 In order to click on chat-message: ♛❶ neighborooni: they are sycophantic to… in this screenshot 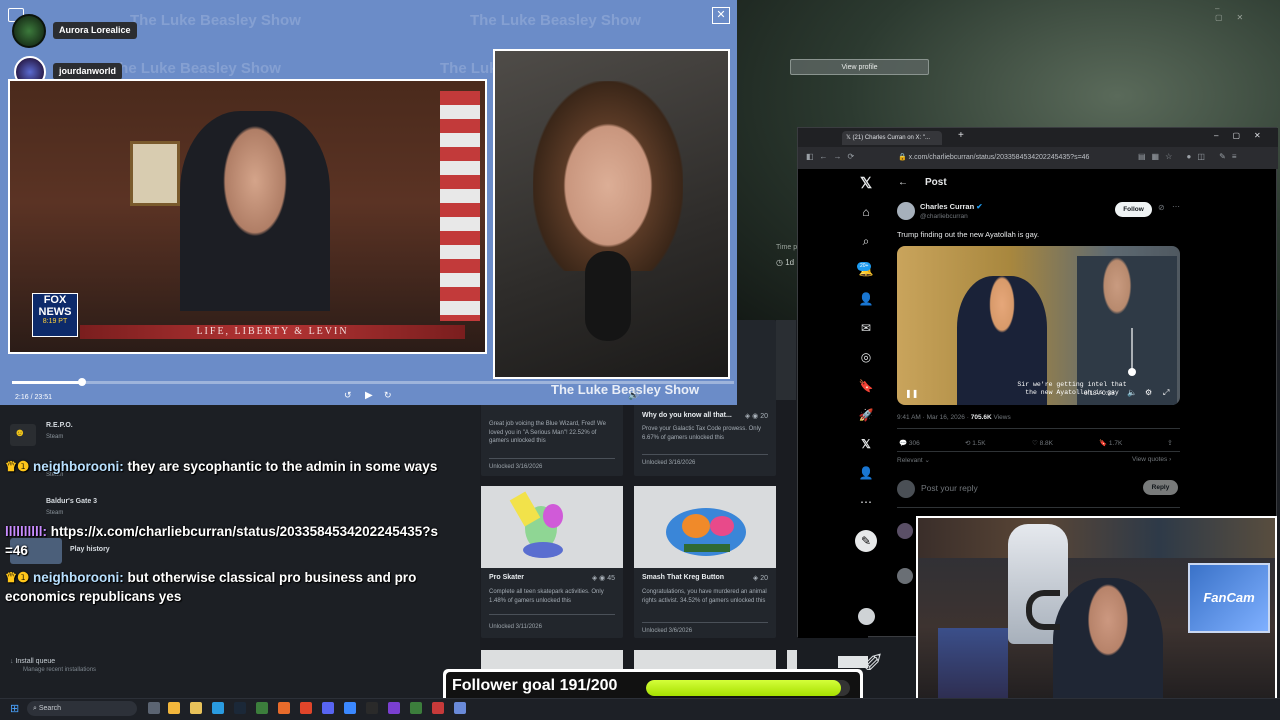, I will do `click(222, 466)`.